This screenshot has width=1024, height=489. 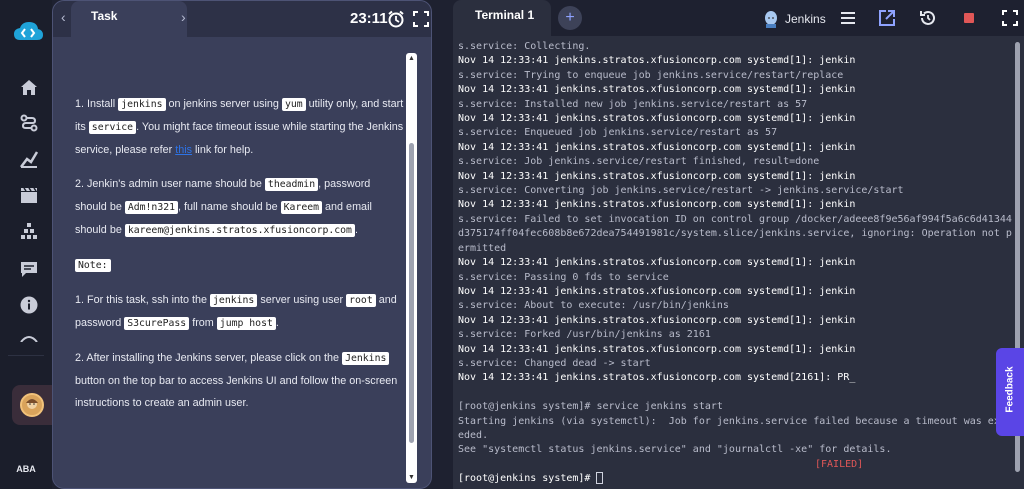 What do you see at coordinates (32, 405) in the screenshot?
I see `avatar` at bounding box center [32, 405].